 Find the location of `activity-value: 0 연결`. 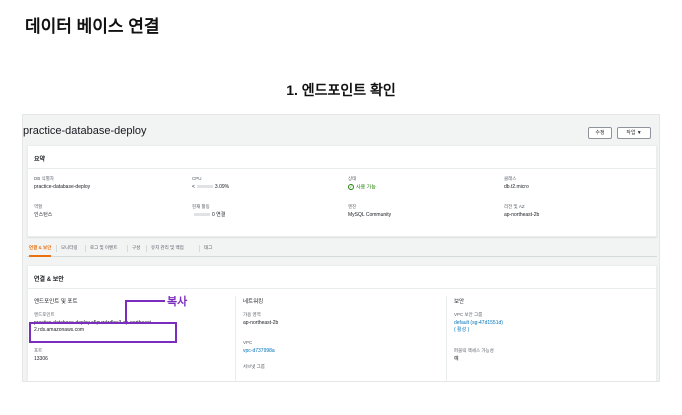

activity-value: 0 연결 is located at coordinates (208, 215).